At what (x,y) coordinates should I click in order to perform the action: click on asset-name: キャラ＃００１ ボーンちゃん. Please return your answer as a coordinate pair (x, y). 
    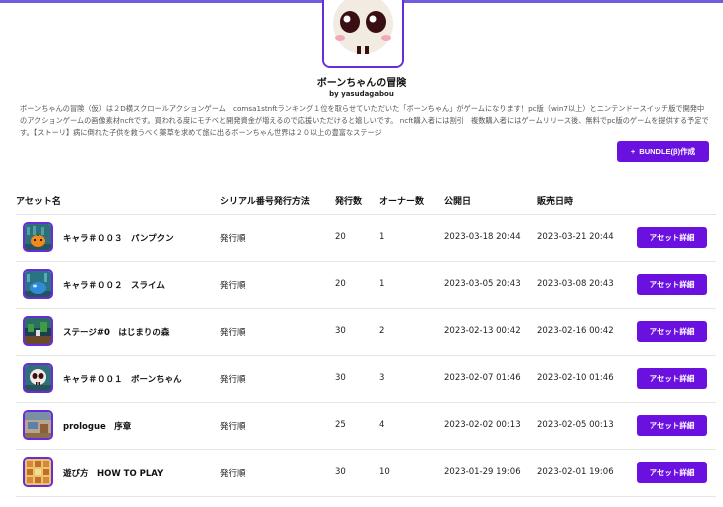
    Looking at the image, I should click on (122, 379).